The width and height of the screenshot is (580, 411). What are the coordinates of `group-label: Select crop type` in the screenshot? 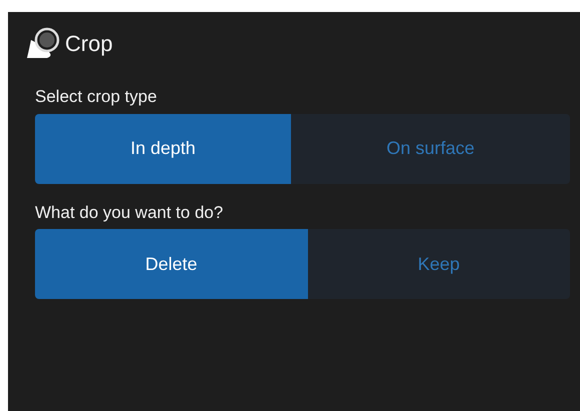 It's located at (96, 97).